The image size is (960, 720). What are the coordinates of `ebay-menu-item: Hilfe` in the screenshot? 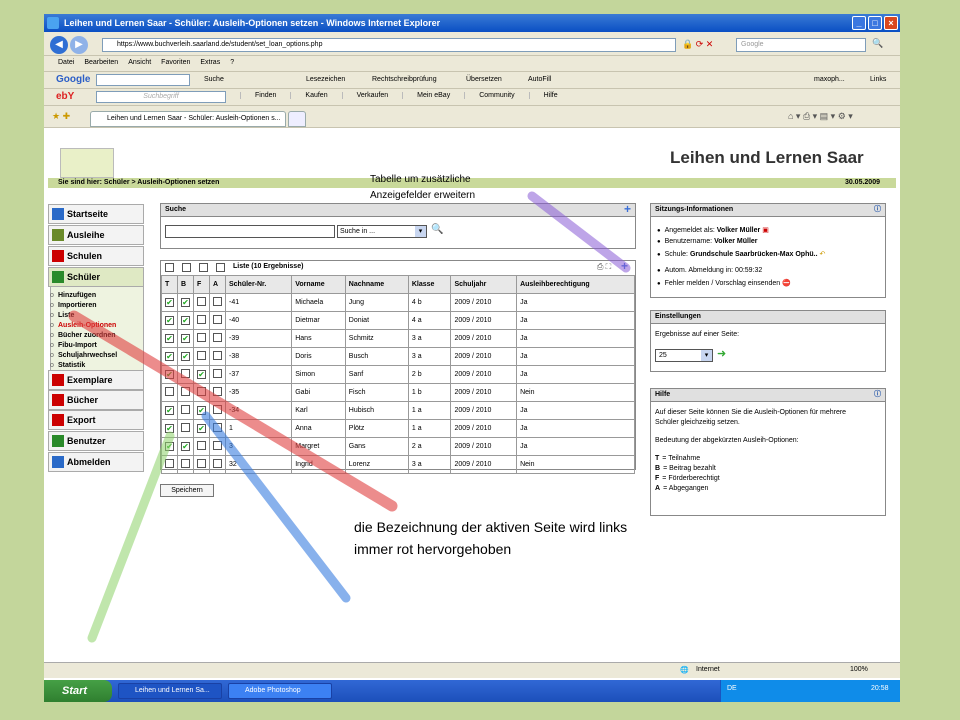 It's located at (550, 95).